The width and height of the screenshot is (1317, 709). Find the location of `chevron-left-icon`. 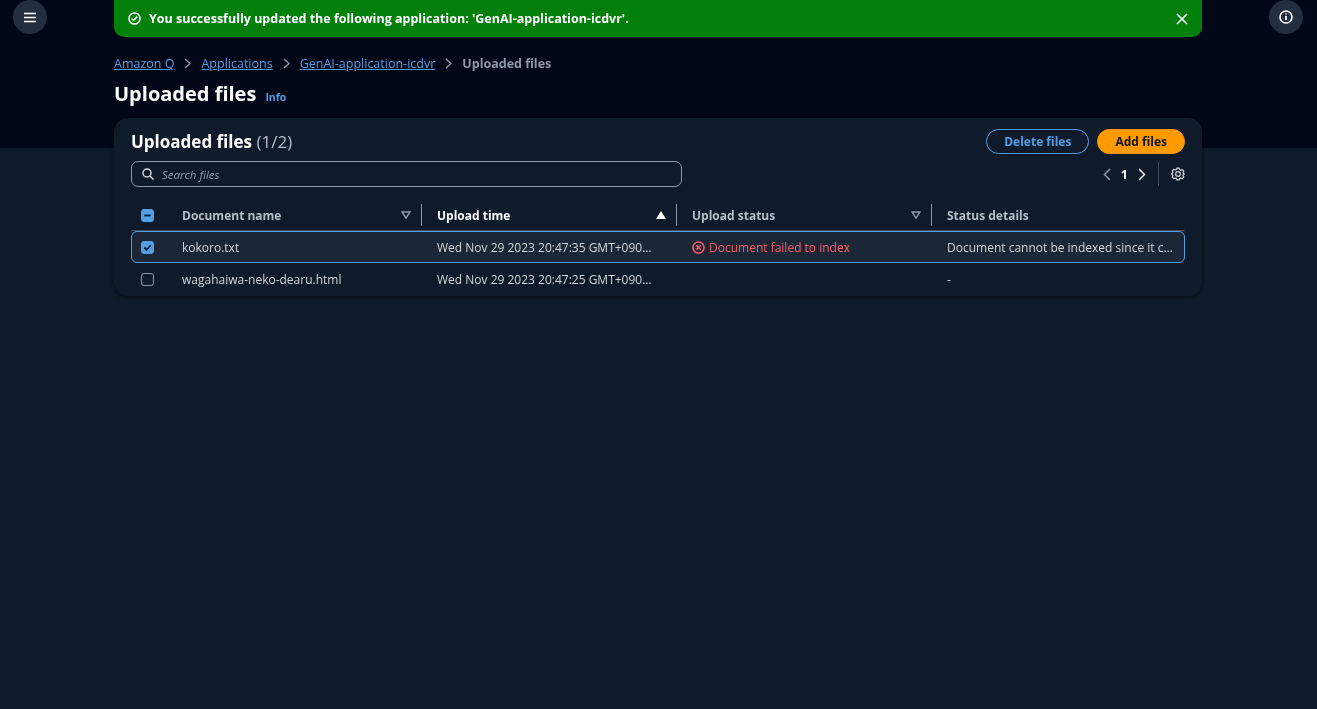

chevron-left-icon is located at coordinates (1106, 174).